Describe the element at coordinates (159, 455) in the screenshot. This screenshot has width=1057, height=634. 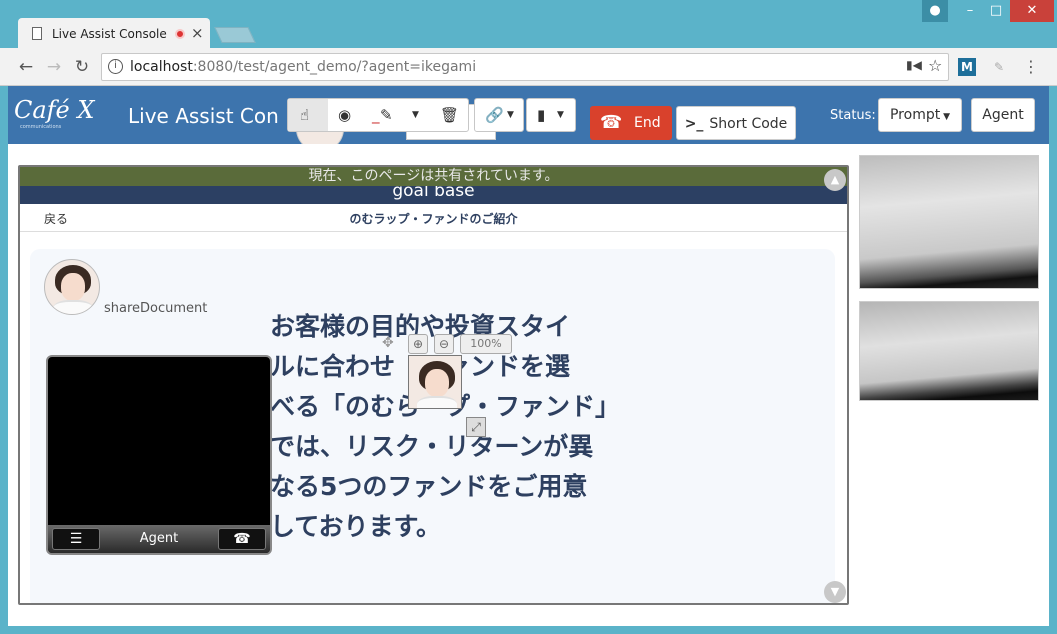
I see `agent-video-panel: ☰ Agent ☎` at that location.